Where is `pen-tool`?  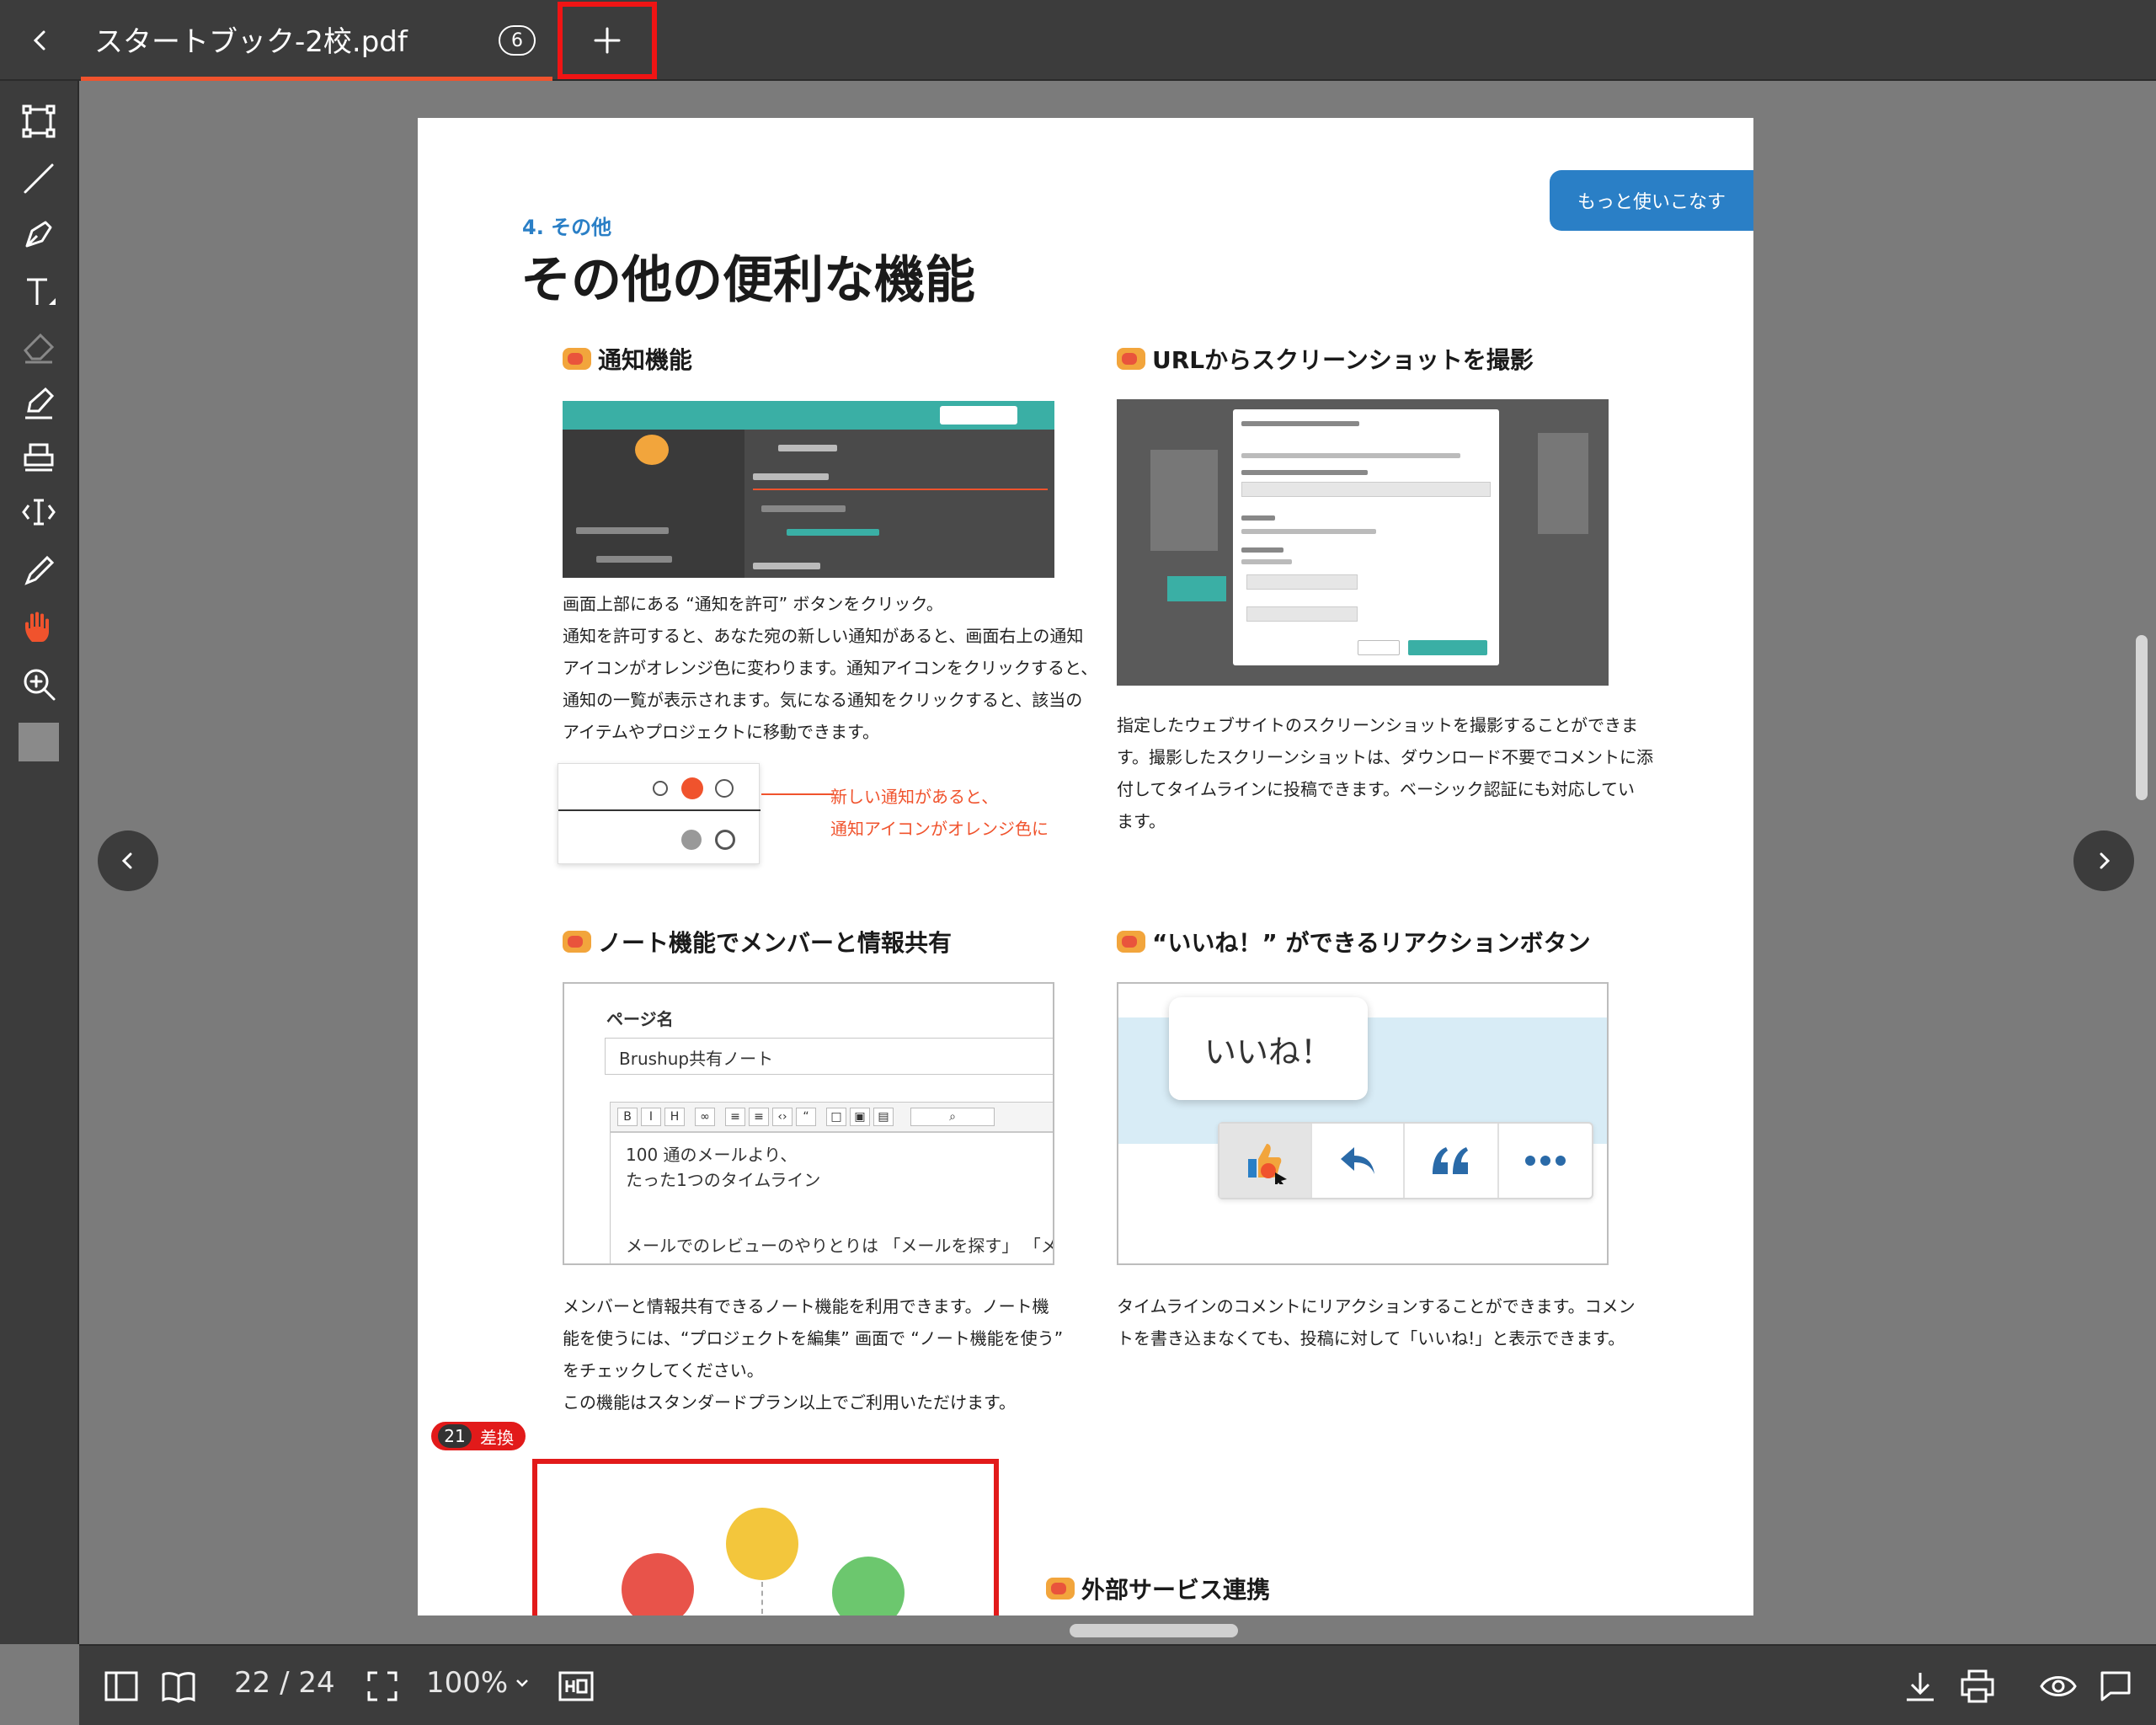 pen-tool is located at coordinates (39, 234).